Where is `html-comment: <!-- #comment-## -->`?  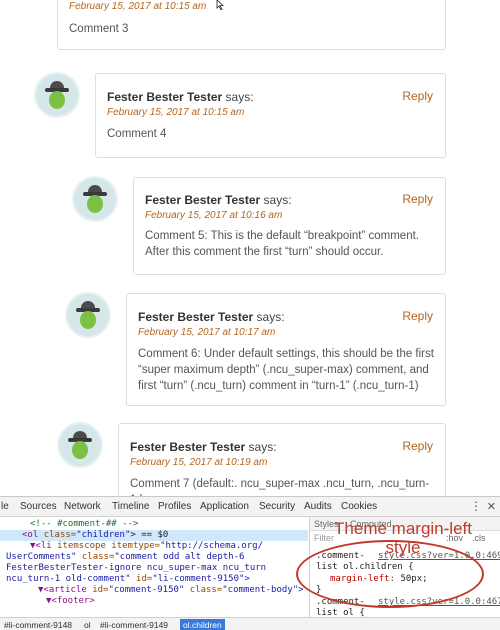
html-comment: <!-- #comment-## --> is located at coordinates (84, 524).